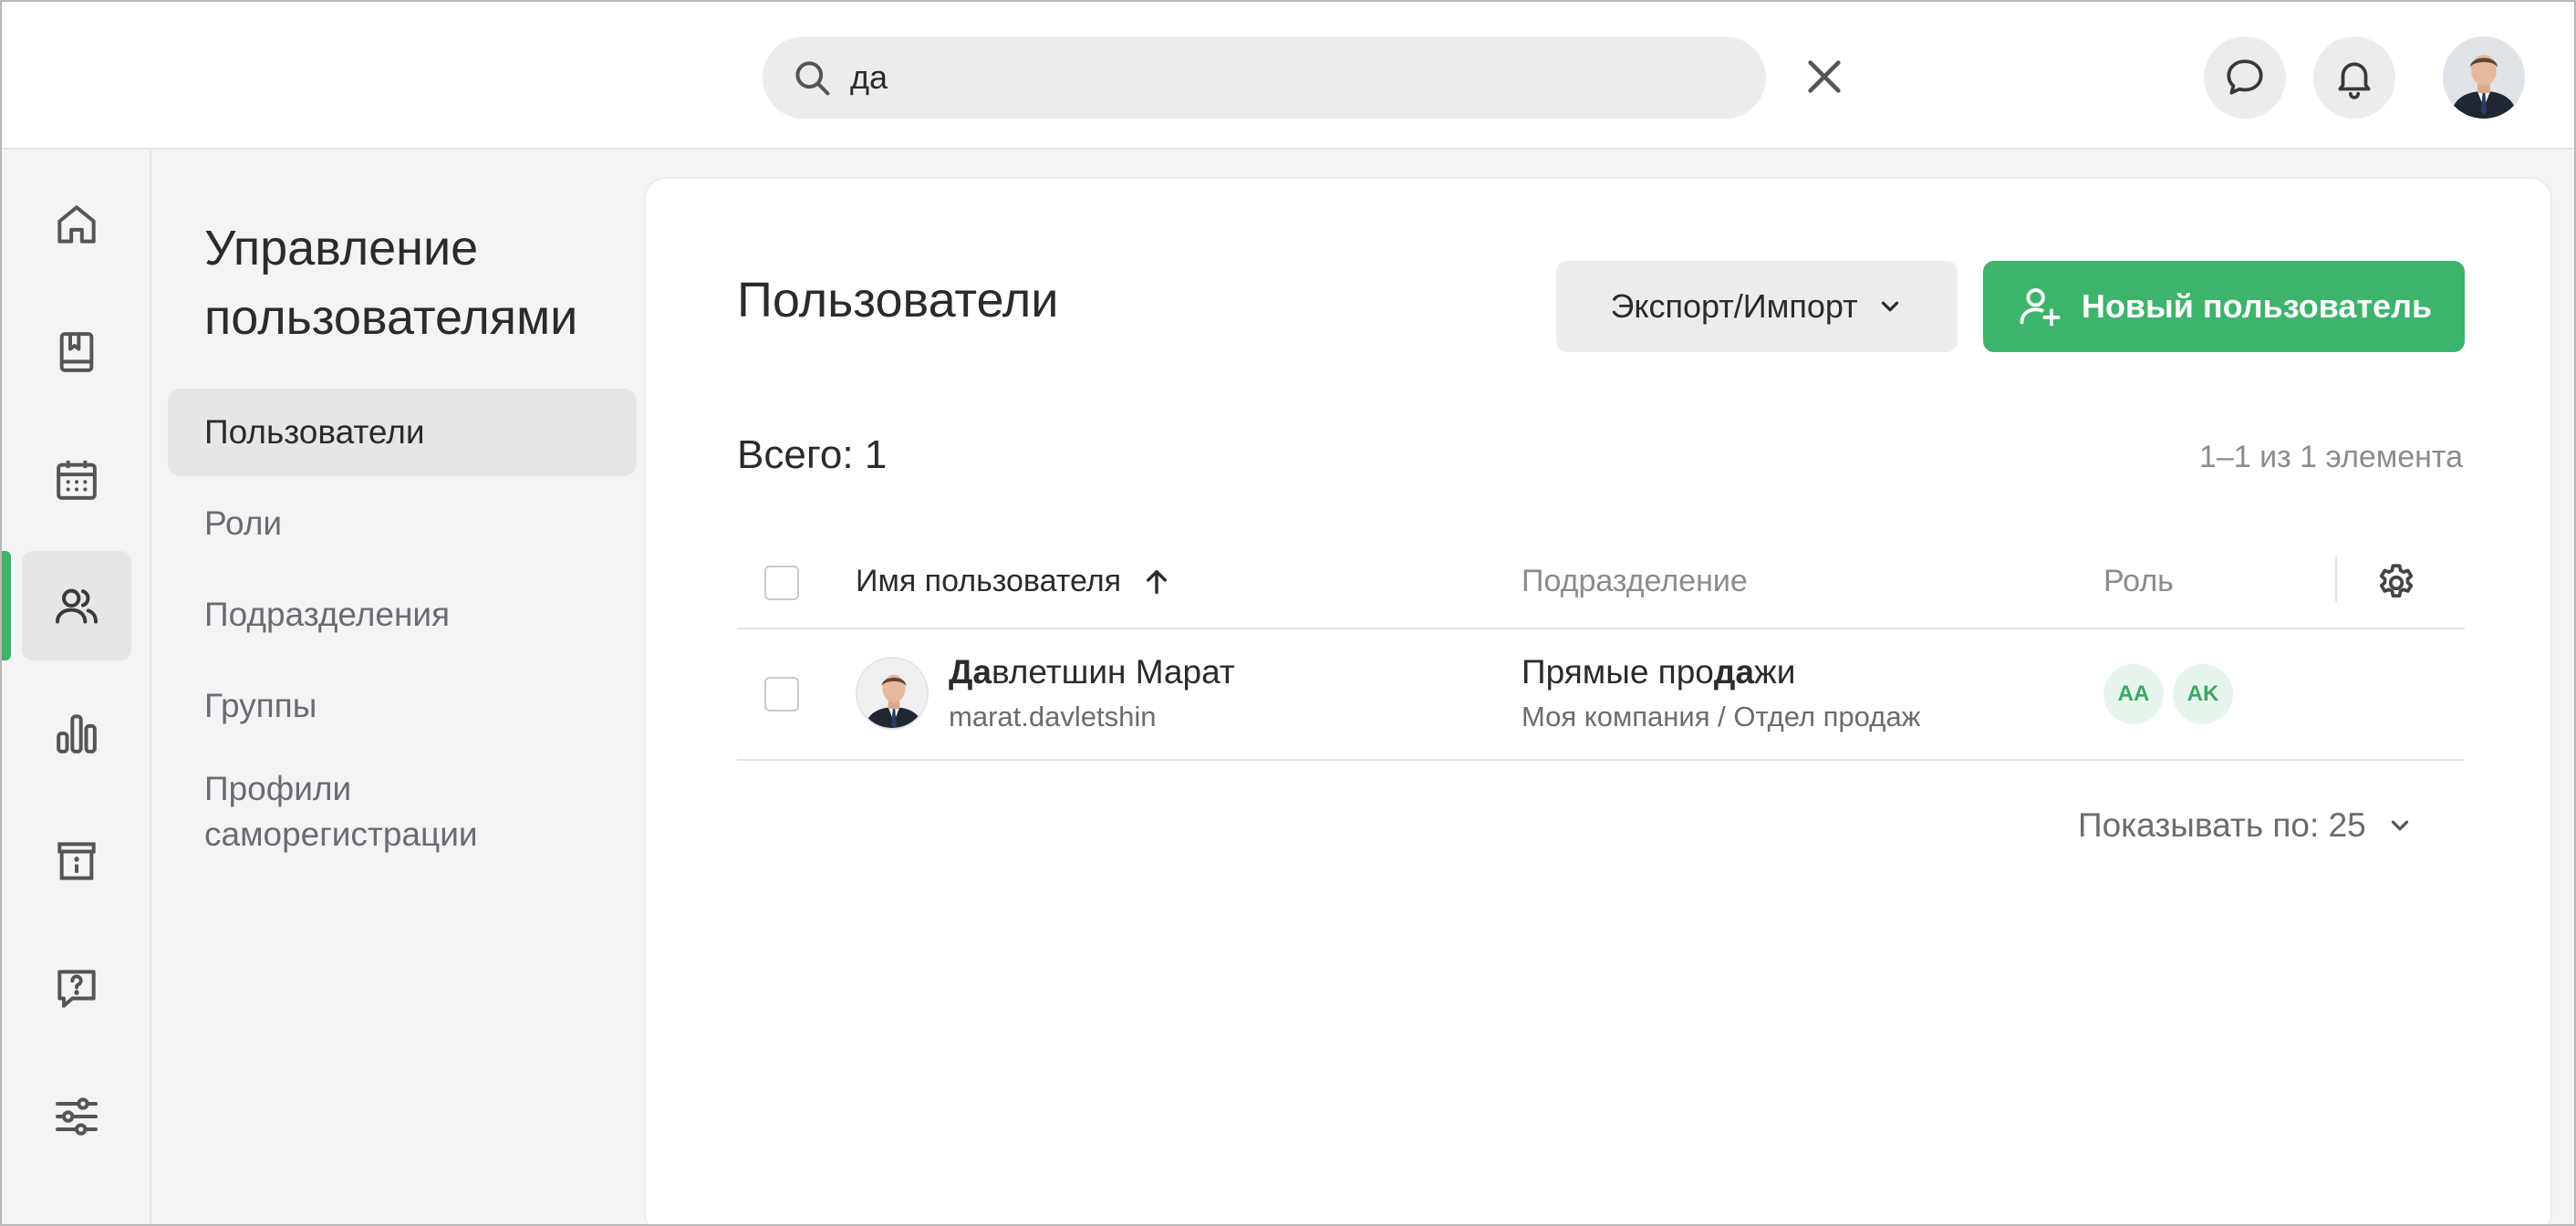 This screenshot has height=1226, width=2576. Describe the element at coordinates (2257, 306) in the screenshot. I see `new-user-label: Новый пользователь` at that location.